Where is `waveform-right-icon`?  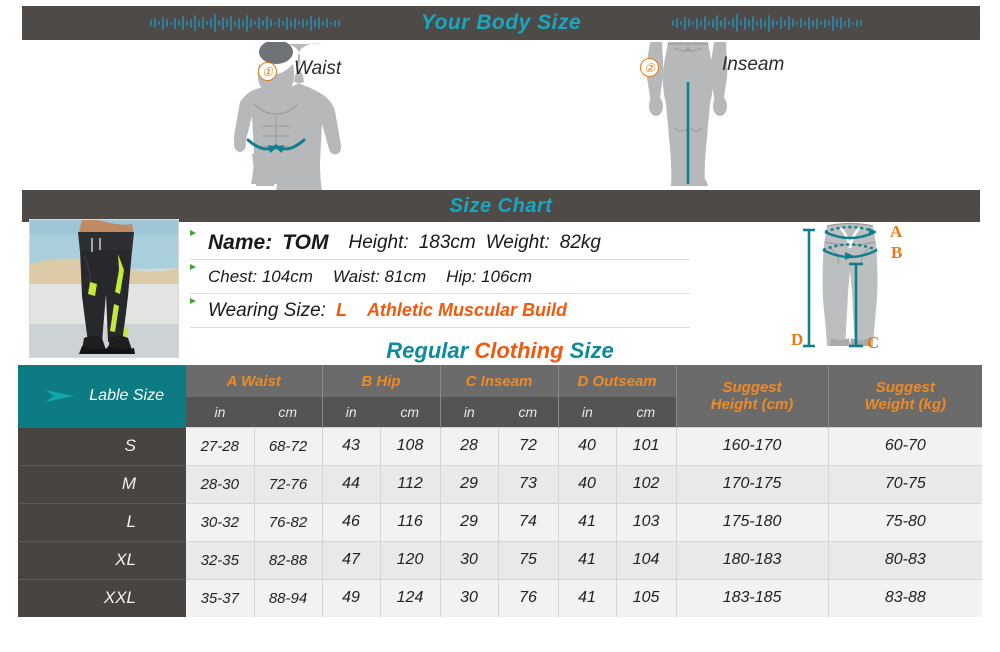 waveform-right-icon is located at coordinates (767, 23).